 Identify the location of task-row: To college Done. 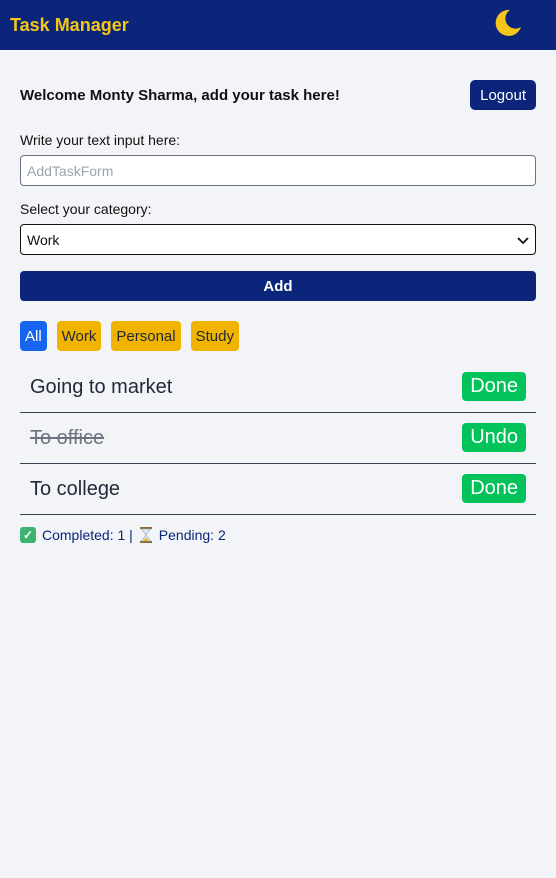
(278, 489).